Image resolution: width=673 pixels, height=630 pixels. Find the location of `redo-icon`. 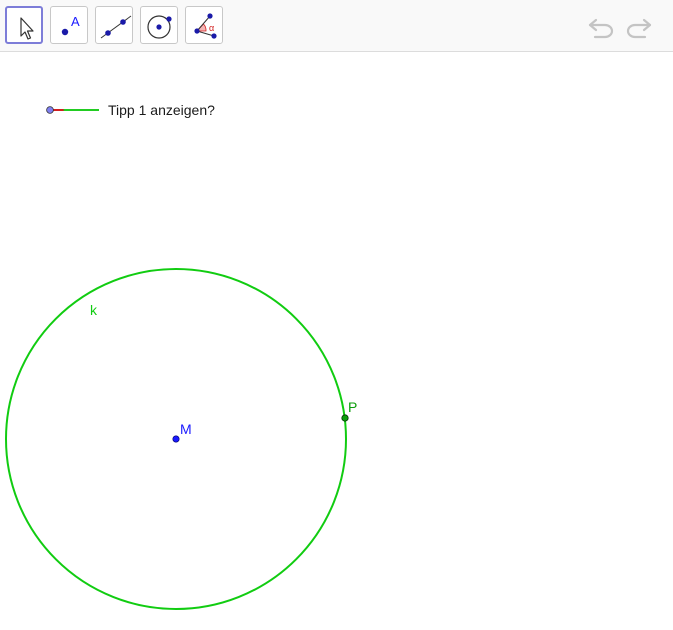

redo-icon is located at coordinates (639, 28).